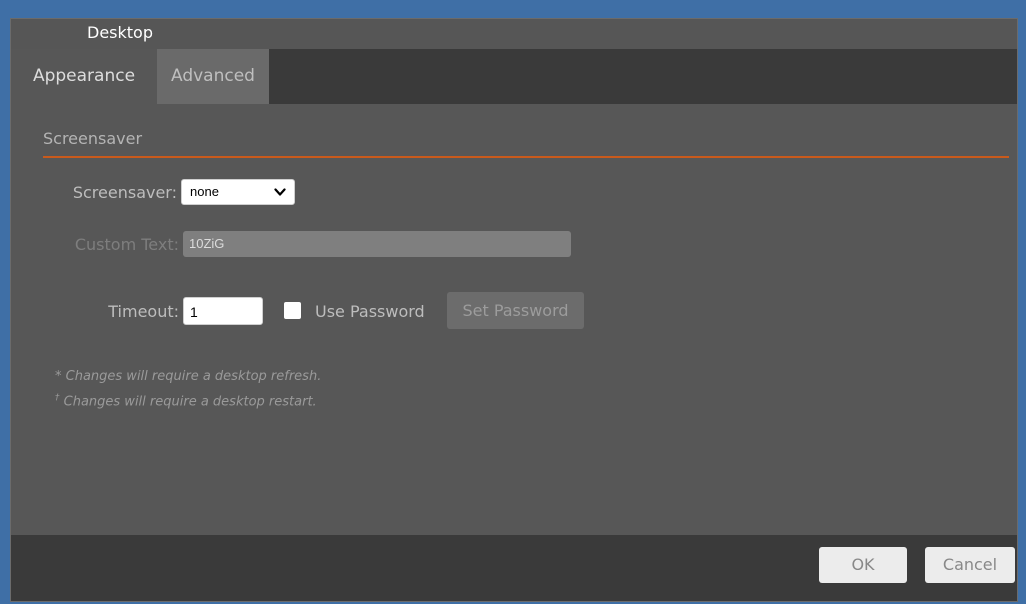  I want to click on restart-note-text: Changes will require a desktop restart., so click(188, 402).